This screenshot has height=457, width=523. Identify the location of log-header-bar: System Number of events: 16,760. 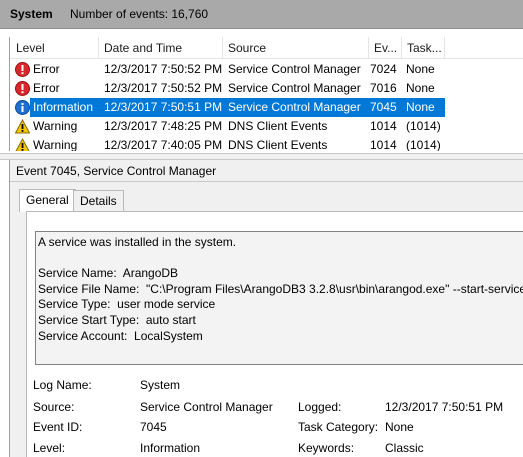
(261, 14).